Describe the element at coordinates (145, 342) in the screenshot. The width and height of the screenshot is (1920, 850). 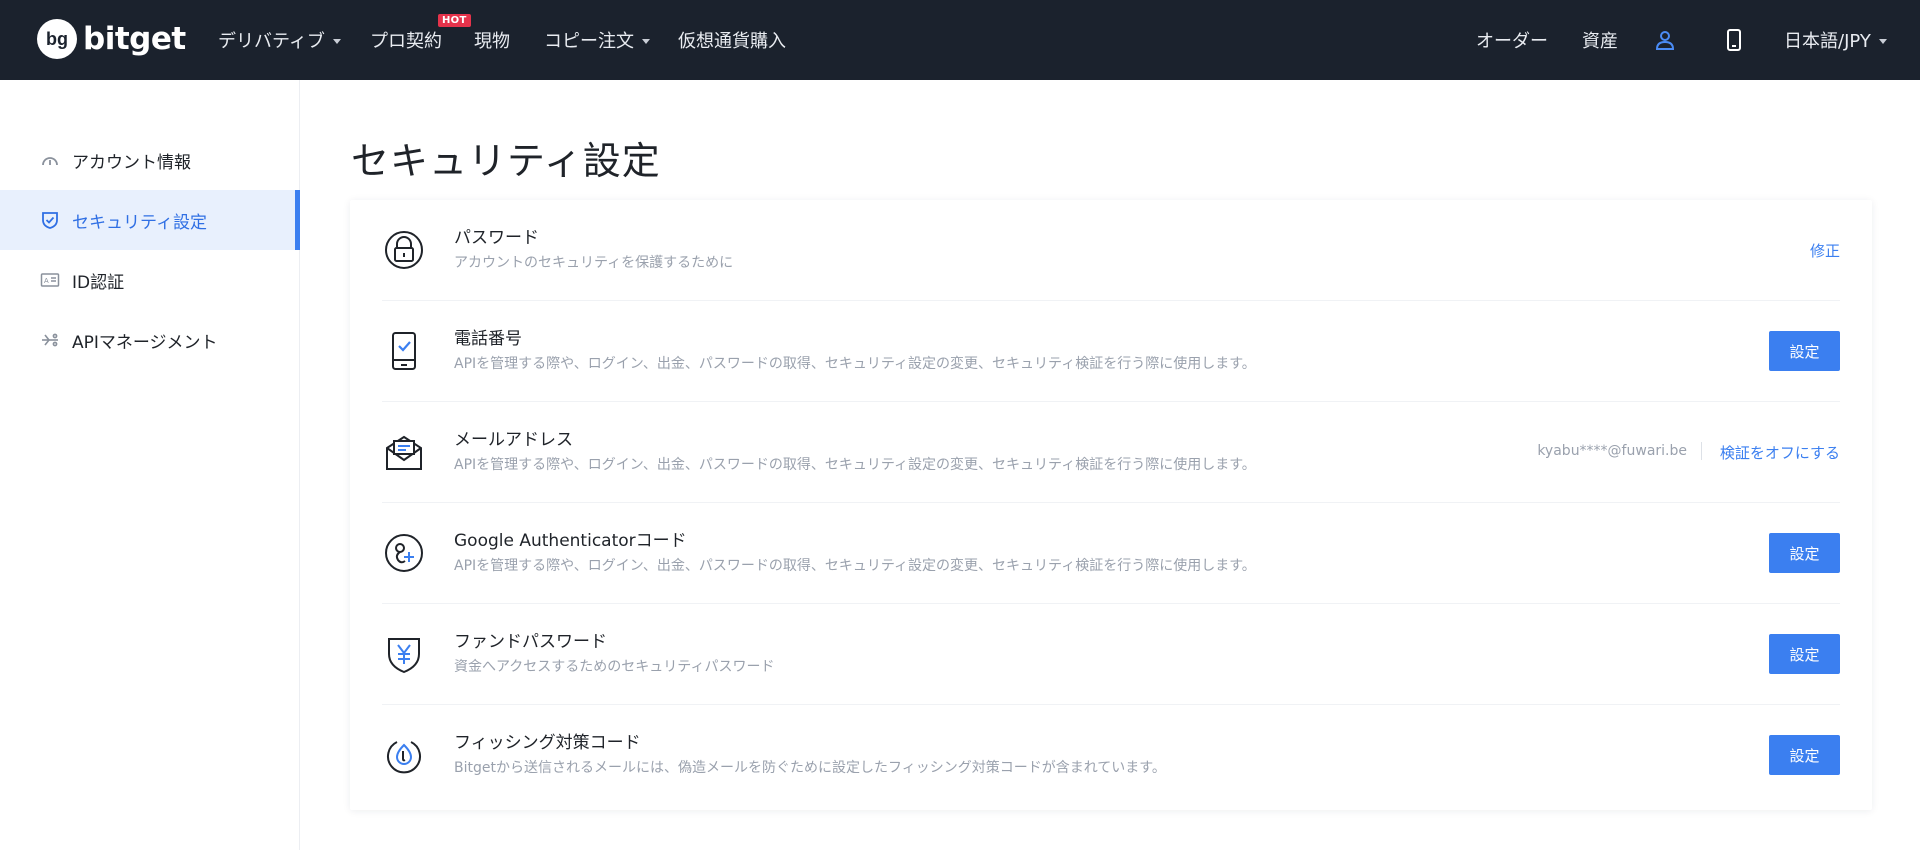
I see `sidebar-item-label: APIマネージメント` at that location.